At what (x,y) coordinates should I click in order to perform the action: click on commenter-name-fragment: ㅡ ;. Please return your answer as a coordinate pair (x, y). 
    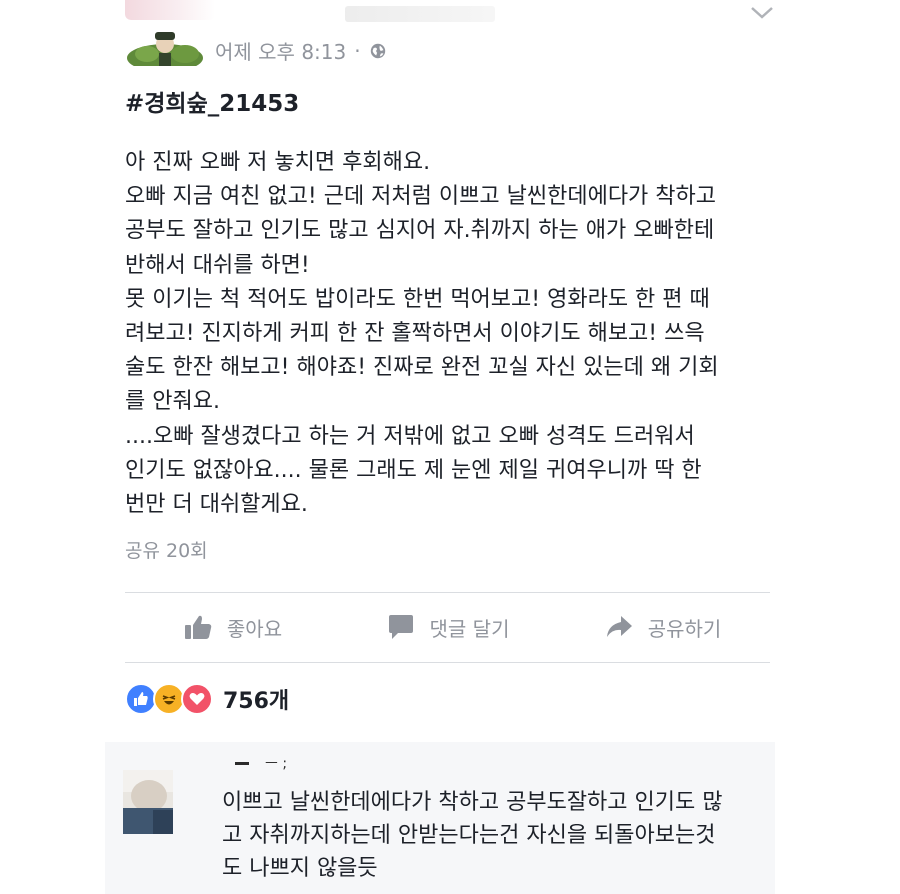
    Looking at the image, I should click on (276, 764).